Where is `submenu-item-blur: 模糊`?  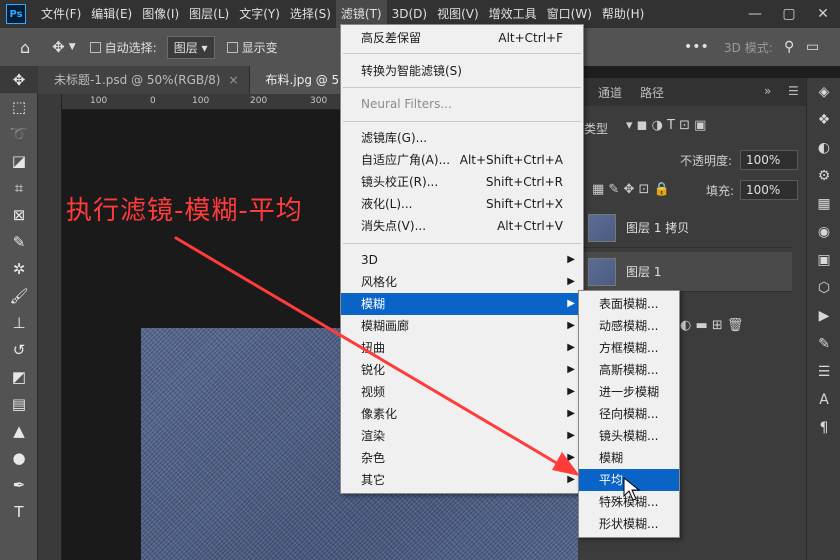 submenu-item-blur: 模糊 is located at coordinates (629, 458).